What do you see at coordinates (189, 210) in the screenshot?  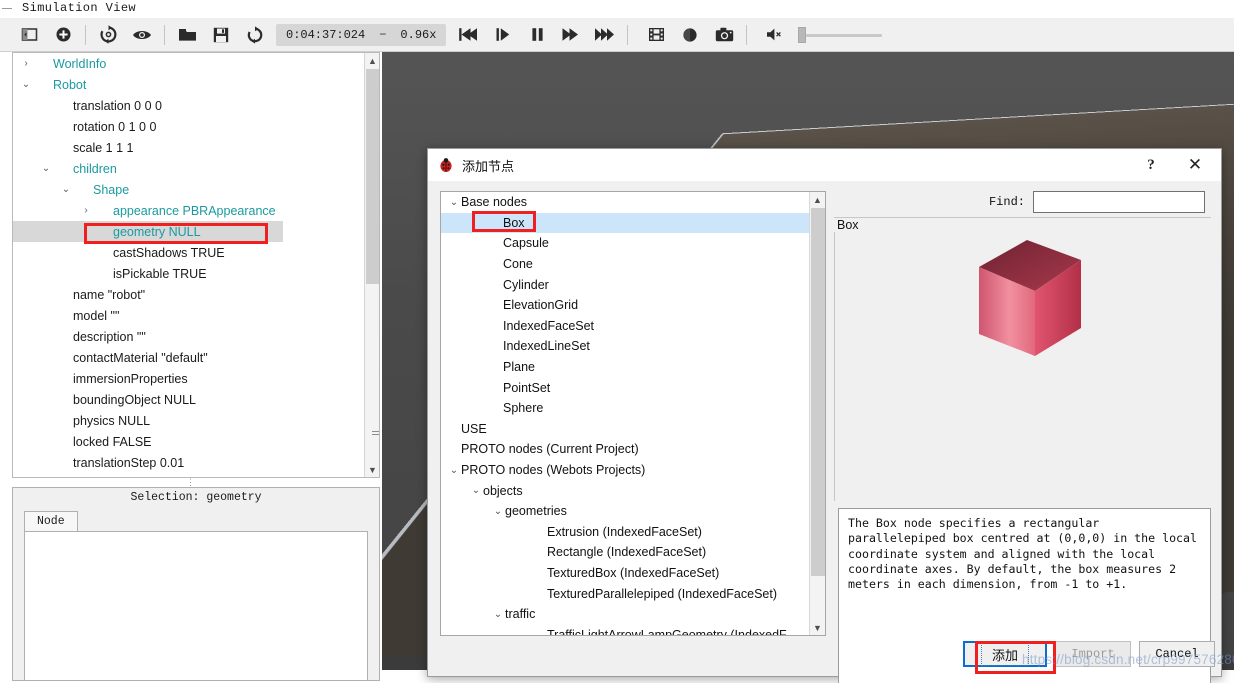 I see `scene-tree-row: › appearance PBRAppearance` at bounding box center [189, 210].